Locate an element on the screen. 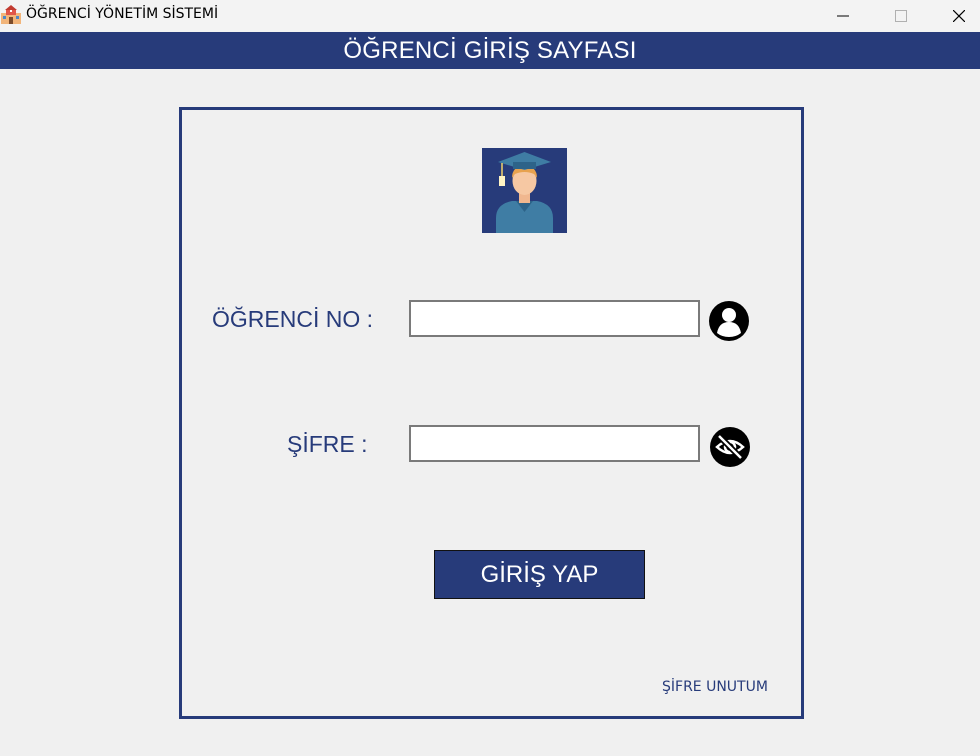 The image size is (980, 756). student-no-label: ÖĞRENCİ NO : is located at coordinates (293, 319).